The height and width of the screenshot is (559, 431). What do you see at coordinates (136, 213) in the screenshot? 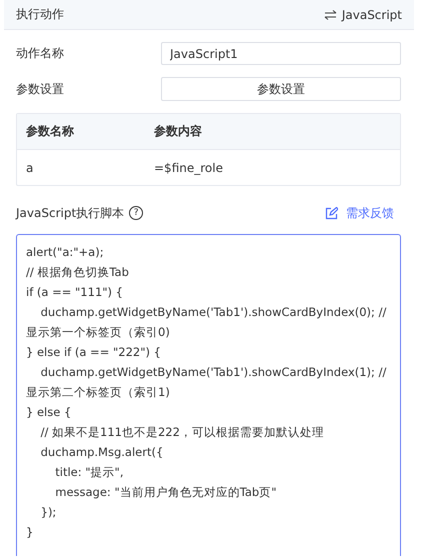
I see `help-icon: ?` at bounding box center [136, 213].